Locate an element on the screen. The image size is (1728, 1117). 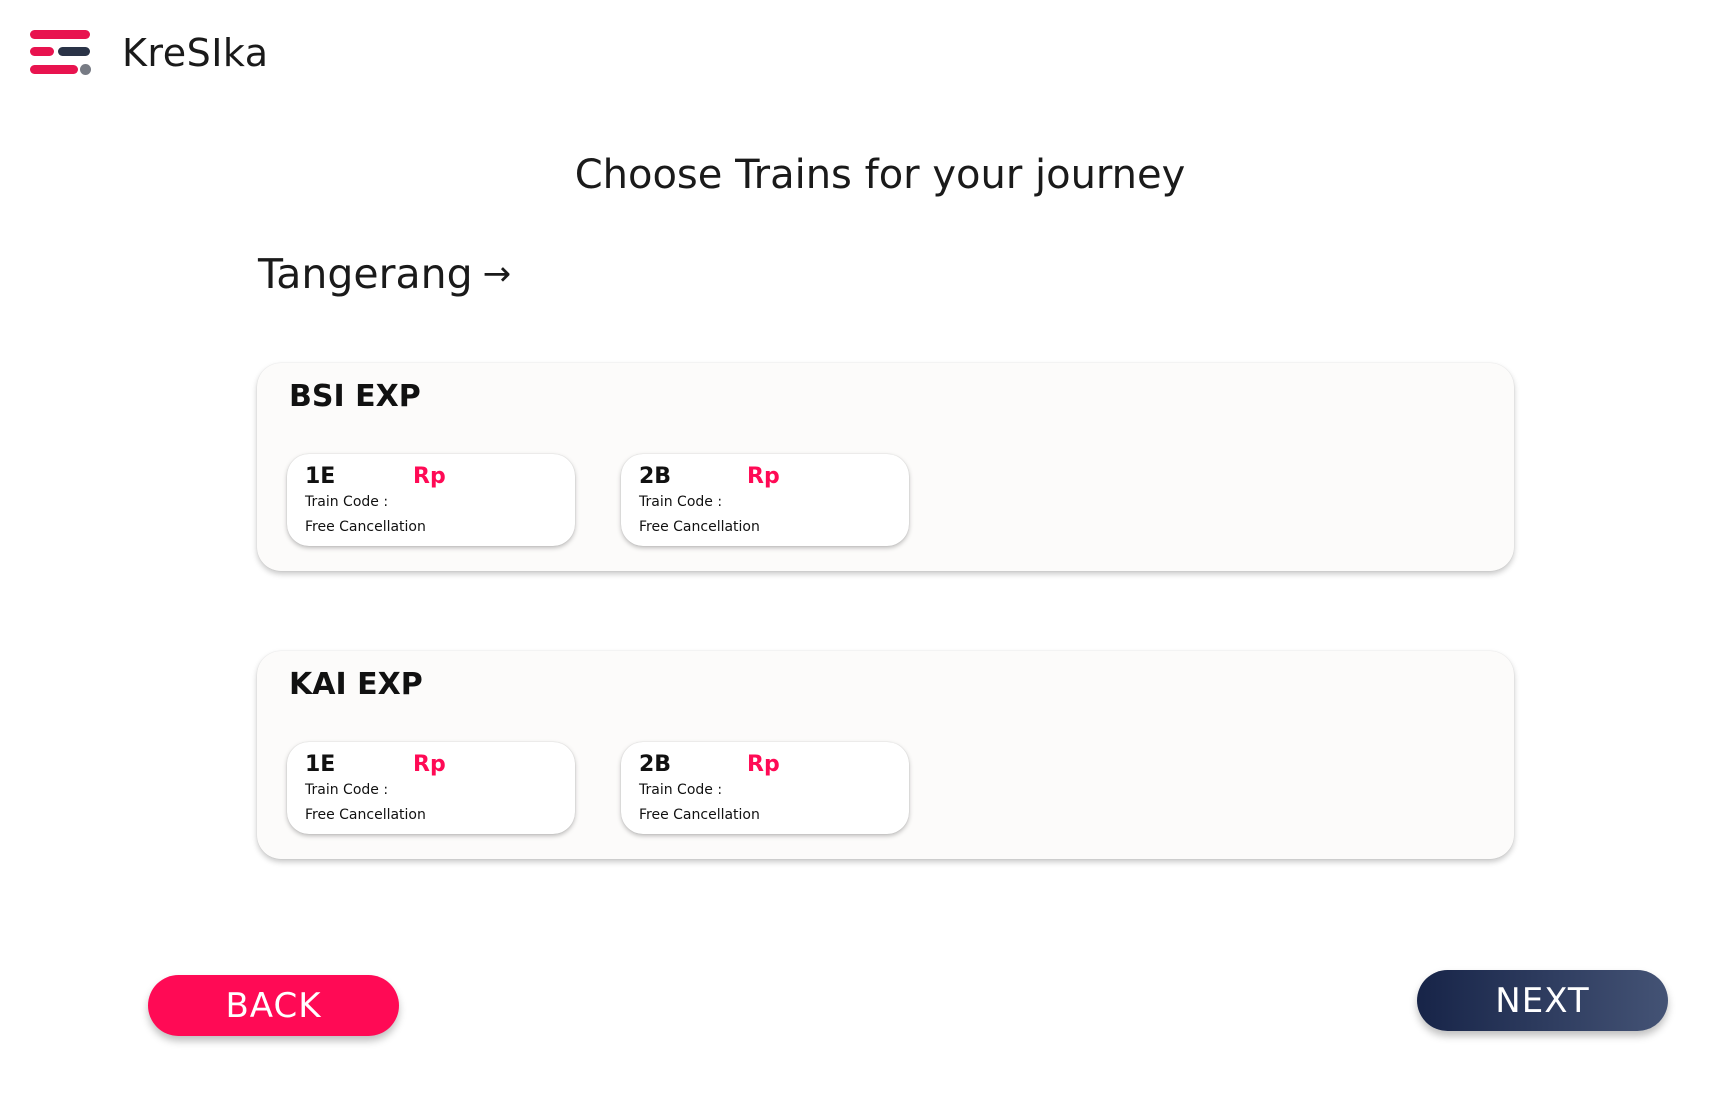
app-logo: KreSIka is located at coordinates (149, 53).